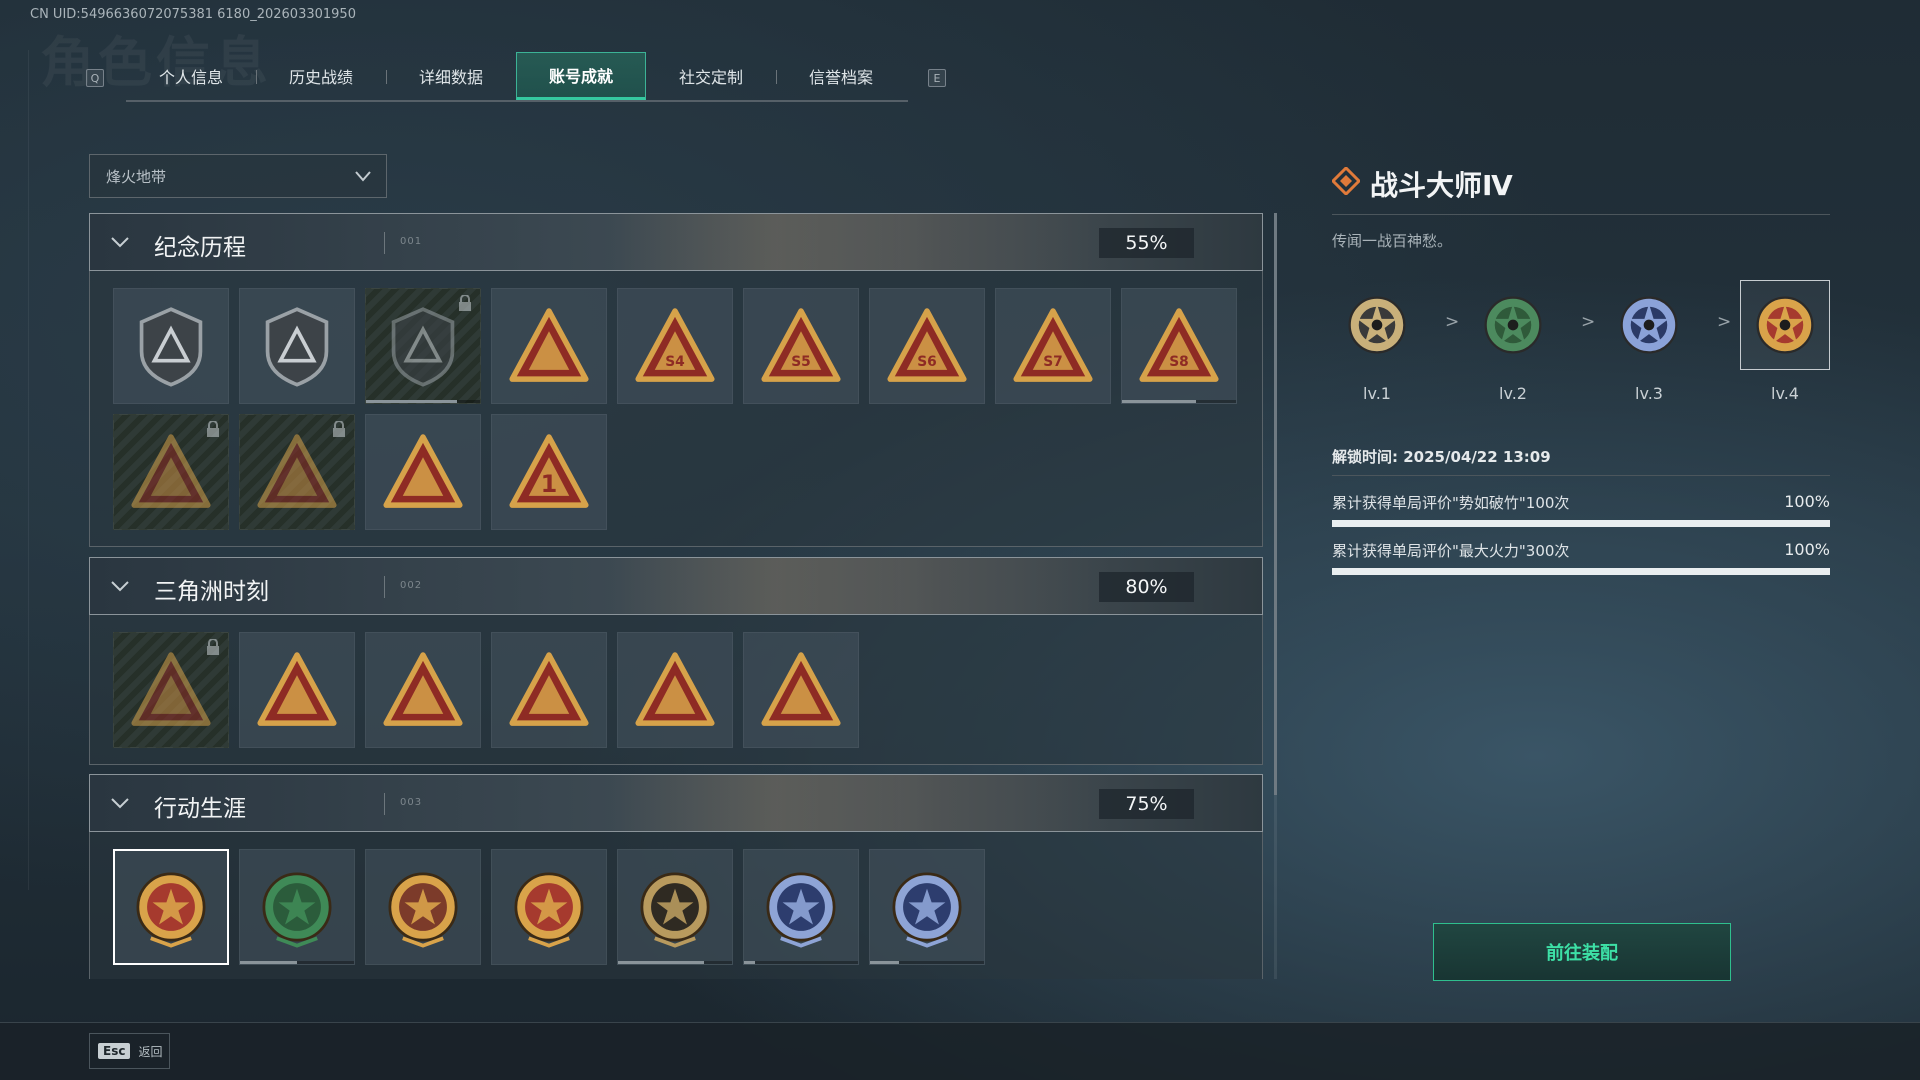 This screenshot has height=1080, width=1920. I want to click on level-label: lv.2, so click(1513, 393).